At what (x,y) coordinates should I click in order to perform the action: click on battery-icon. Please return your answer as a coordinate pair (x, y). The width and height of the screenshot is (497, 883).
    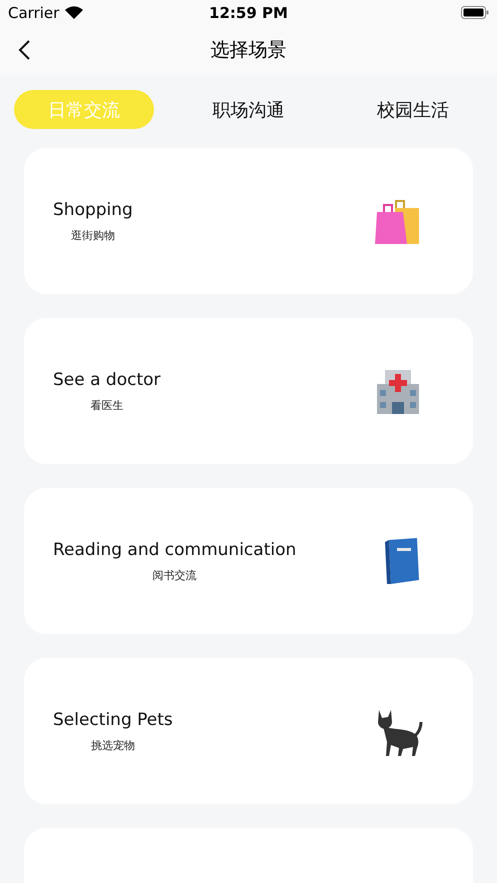
    Looking at the image, I should click on (474, 12).